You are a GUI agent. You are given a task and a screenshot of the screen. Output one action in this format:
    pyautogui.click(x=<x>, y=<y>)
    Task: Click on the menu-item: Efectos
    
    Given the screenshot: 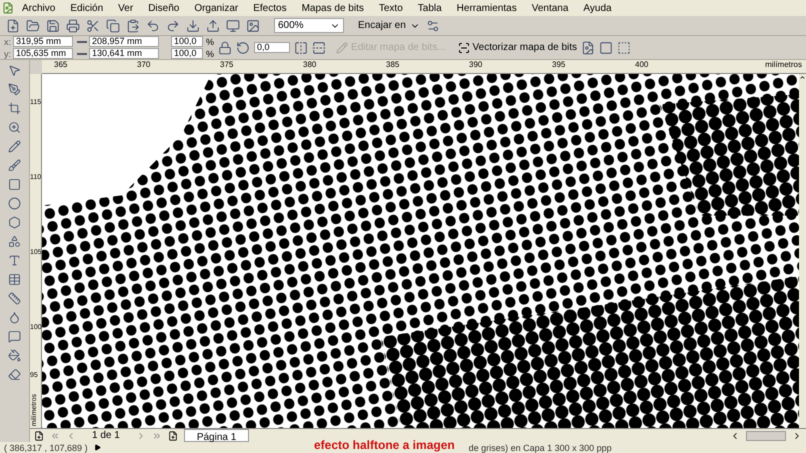 What is the action you would take?
    pyautogui.click(x=270, y=8)
    